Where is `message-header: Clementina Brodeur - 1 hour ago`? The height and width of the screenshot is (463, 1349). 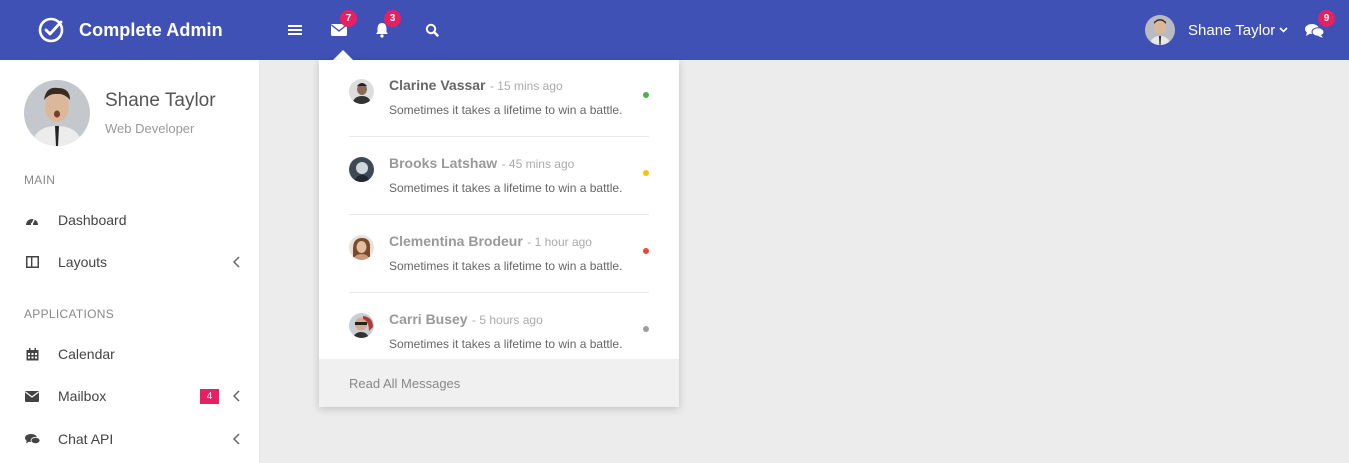
message-header: Clementina Brodeur - 1 hour ago is located at coordinates (490, 242).